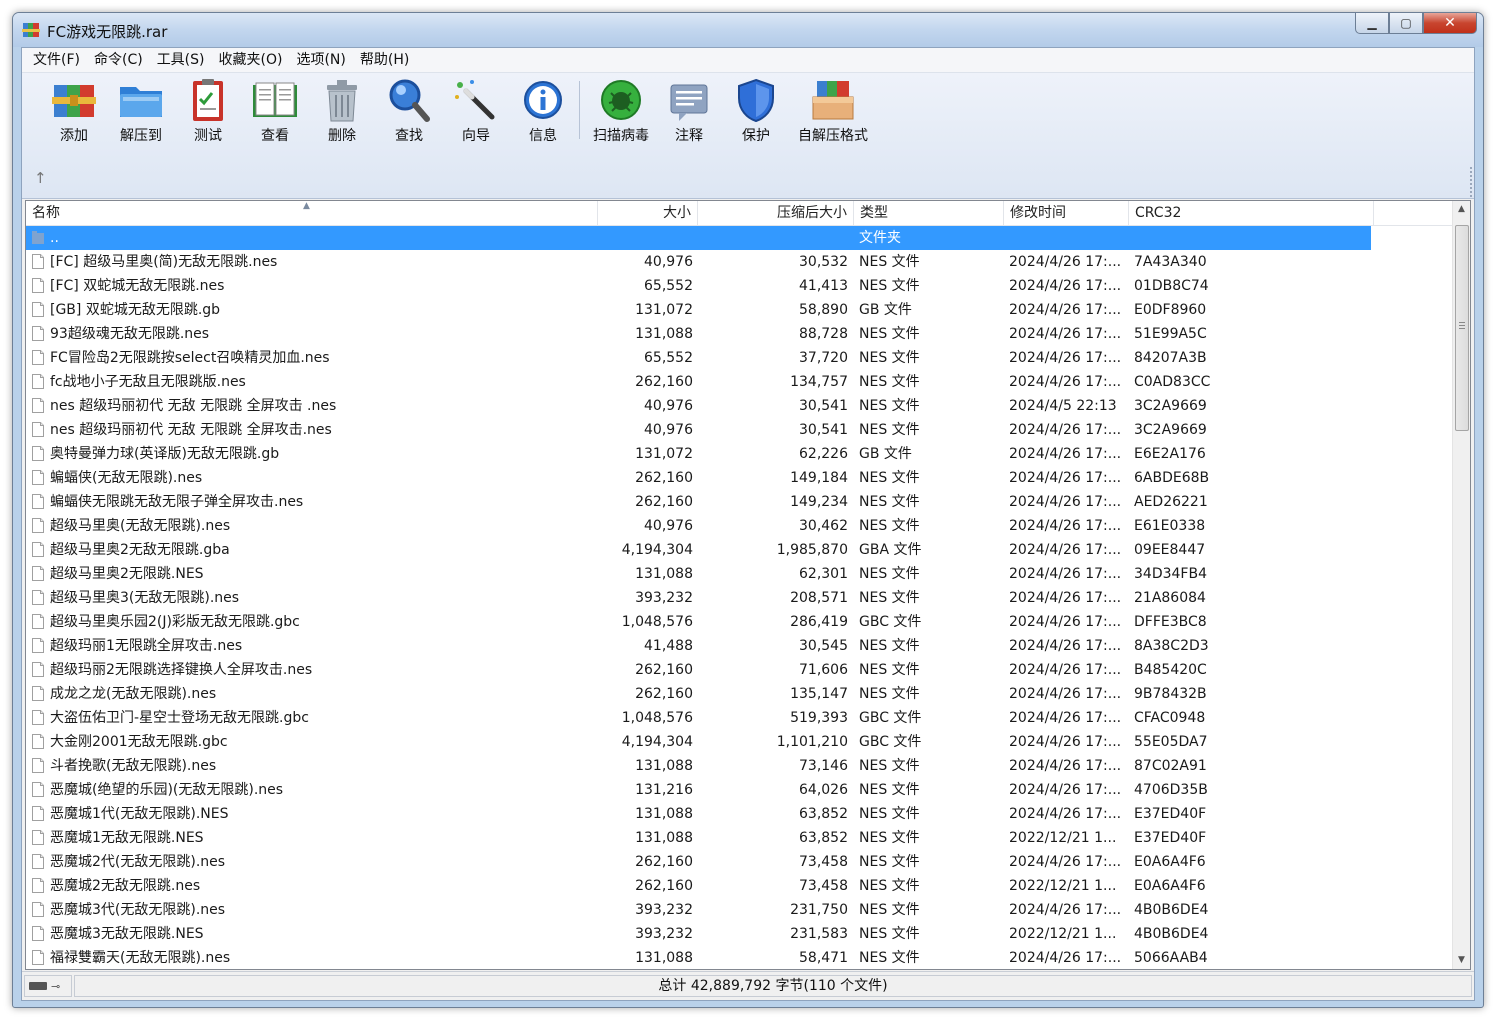 The image size is (1503, 1026). Describe the element at coordinates (1172, 478) in the screenshot. I see `file-crc: 6ABDE68B` at that location.